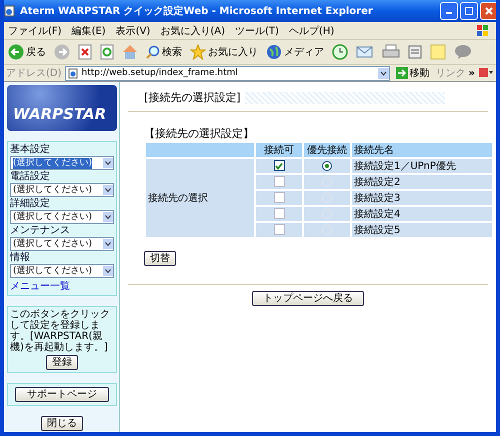 The height and width of the screenshot is (436, 500). I want to click on close-icon, so click(489, 11).